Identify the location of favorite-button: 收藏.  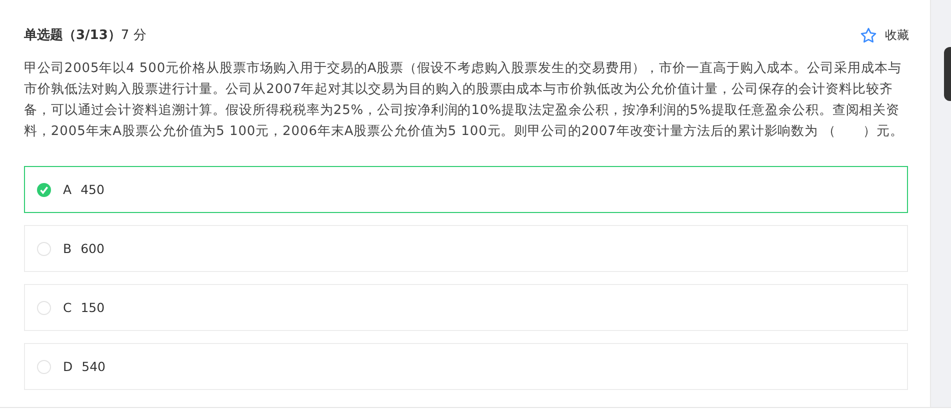
(884, 35).